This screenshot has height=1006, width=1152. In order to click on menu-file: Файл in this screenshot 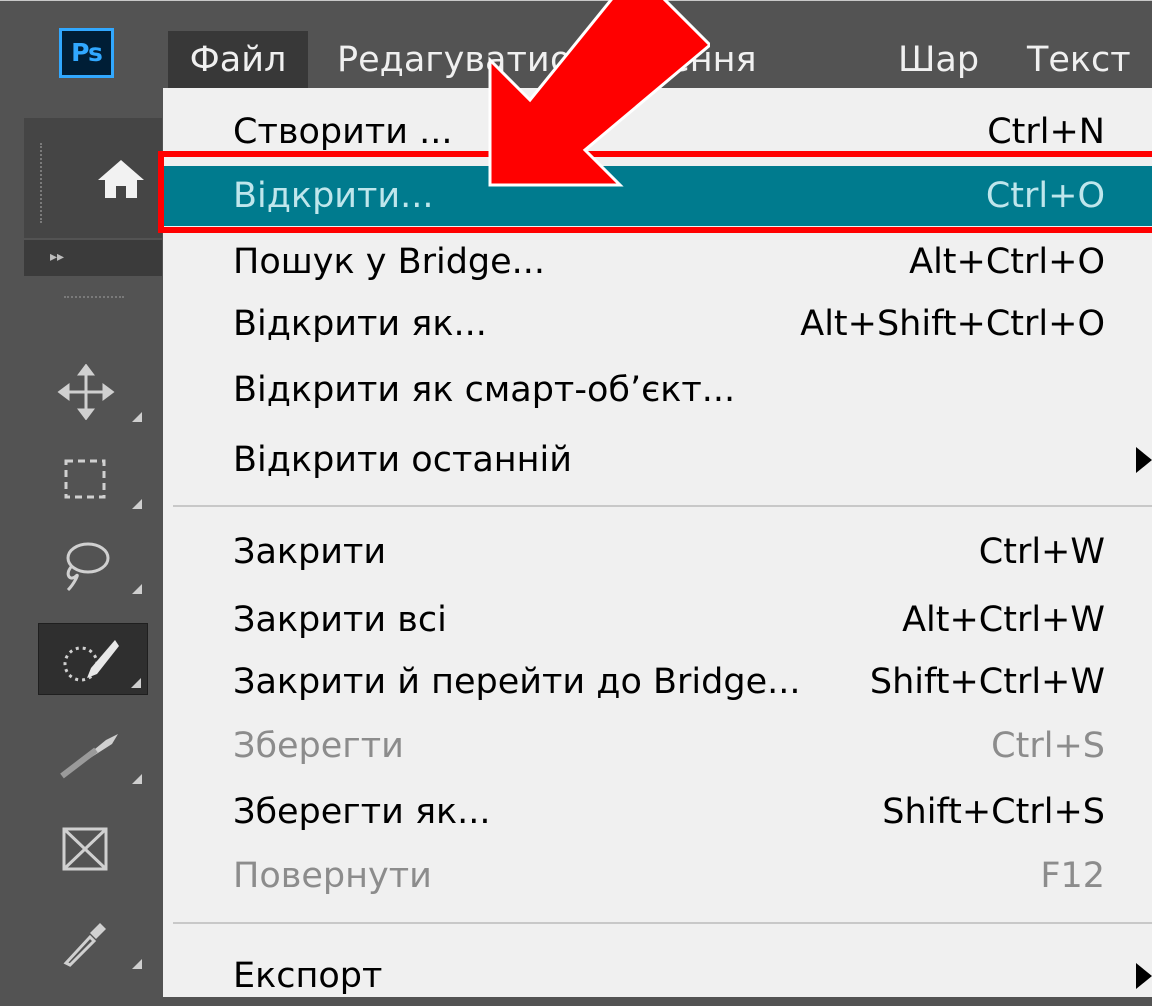, I will do `click(238, 60)`.